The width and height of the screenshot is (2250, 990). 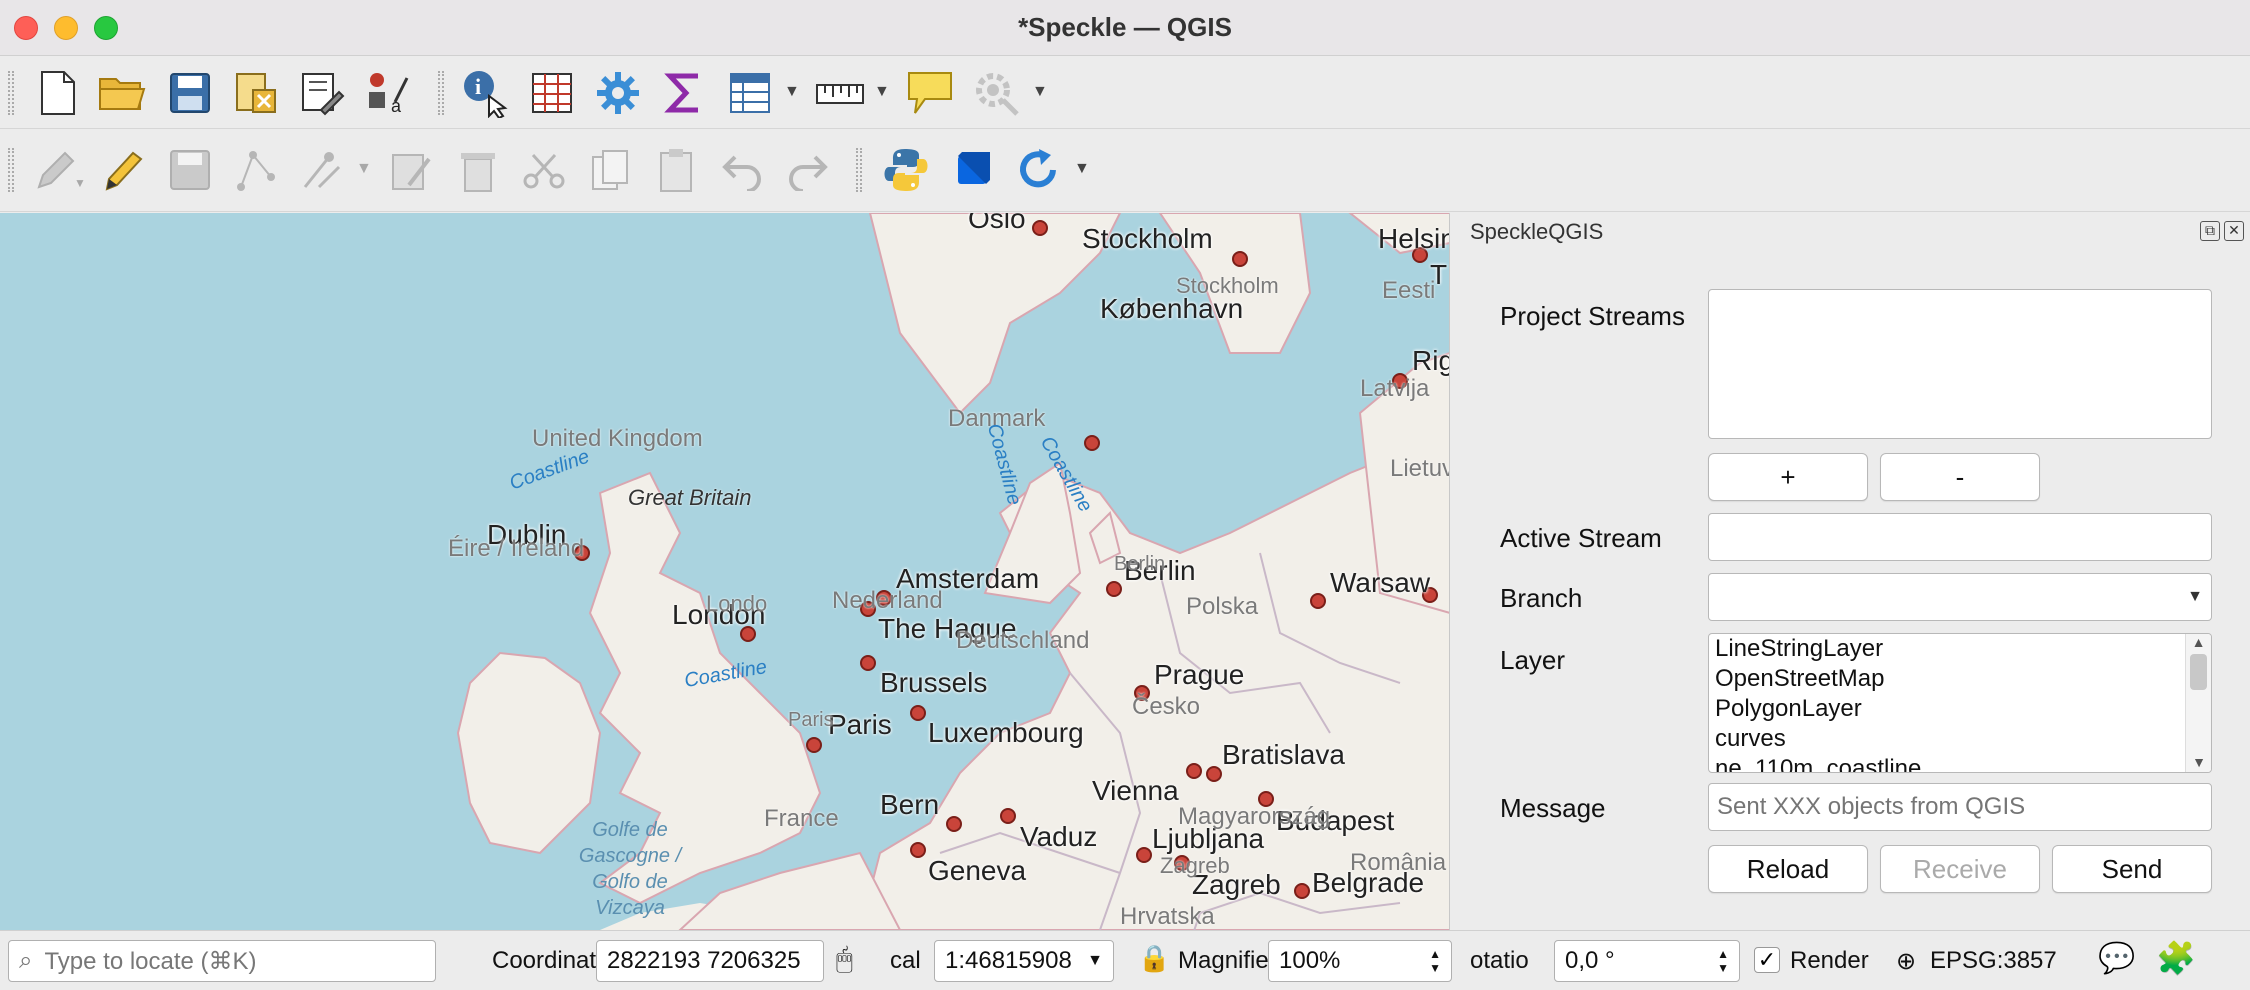 I want to click on map-country-label: Latvija, so click(x=1395, y=388).